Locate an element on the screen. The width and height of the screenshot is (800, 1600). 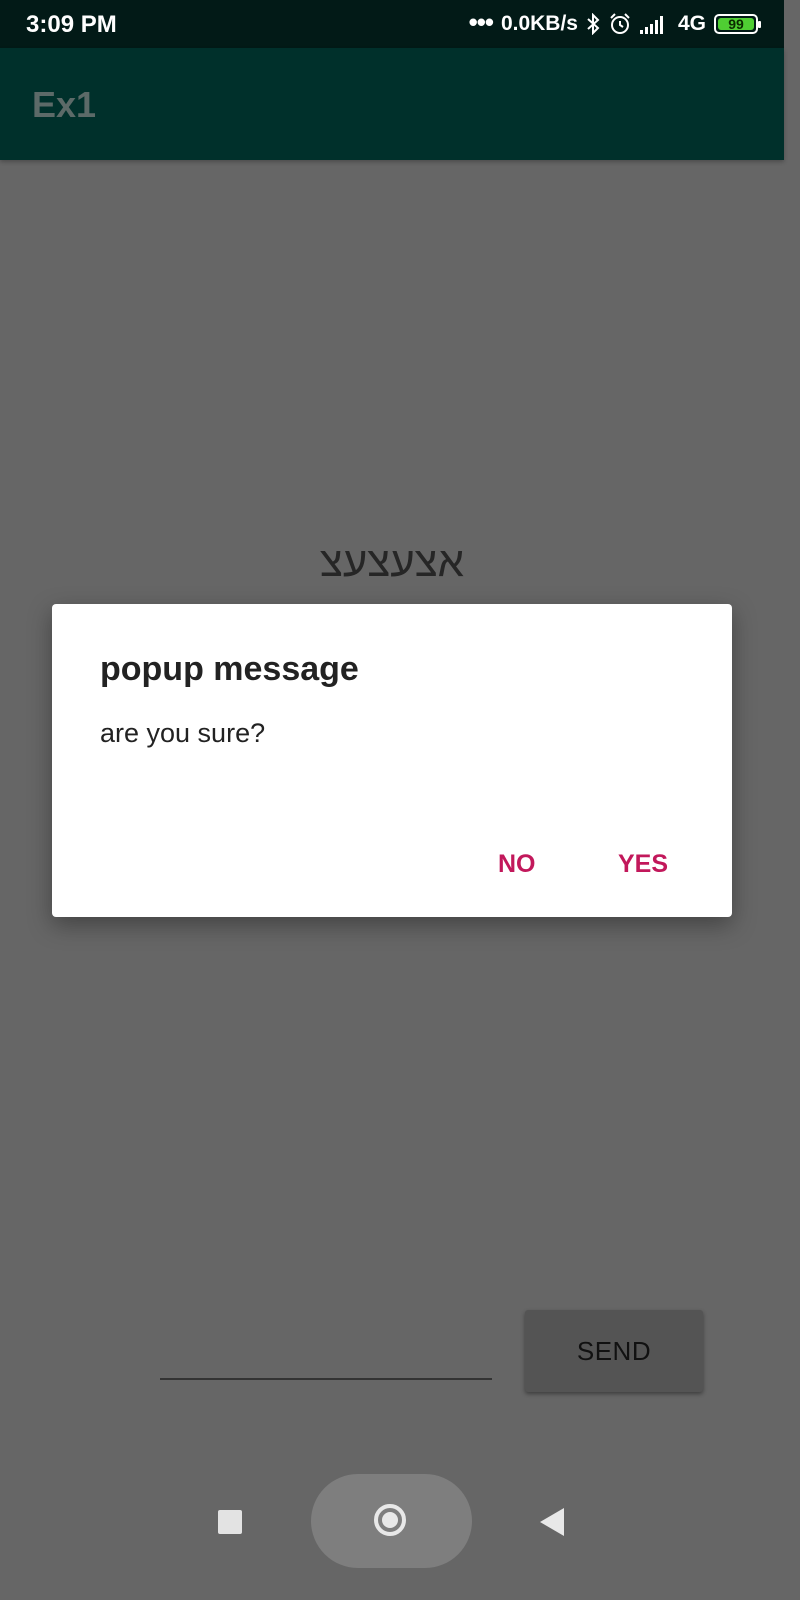
status-icons: ••• 0.0KB/s 4G 99 is located at coordinates (614, 23).